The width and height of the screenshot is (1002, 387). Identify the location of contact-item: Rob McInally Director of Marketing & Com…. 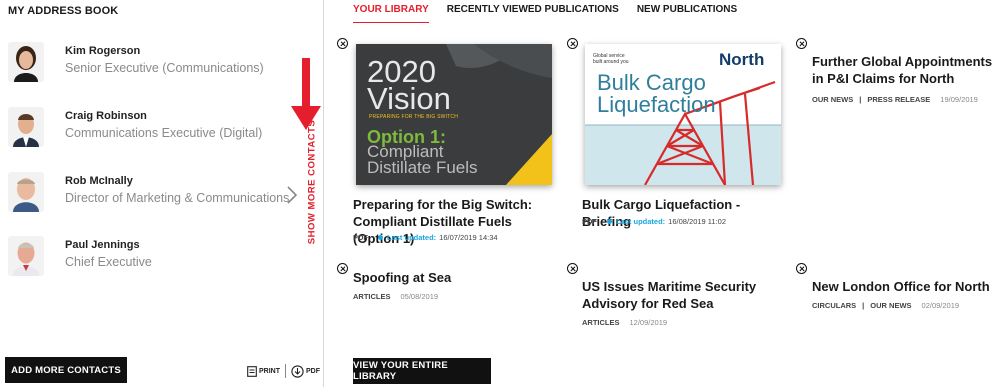
(148, 194).